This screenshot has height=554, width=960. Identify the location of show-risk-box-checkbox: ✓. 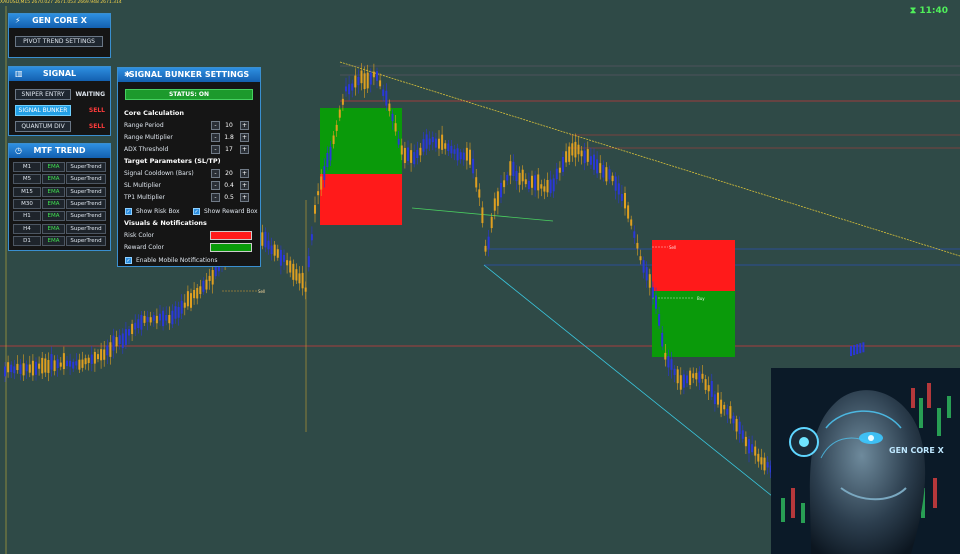
(128, 211).